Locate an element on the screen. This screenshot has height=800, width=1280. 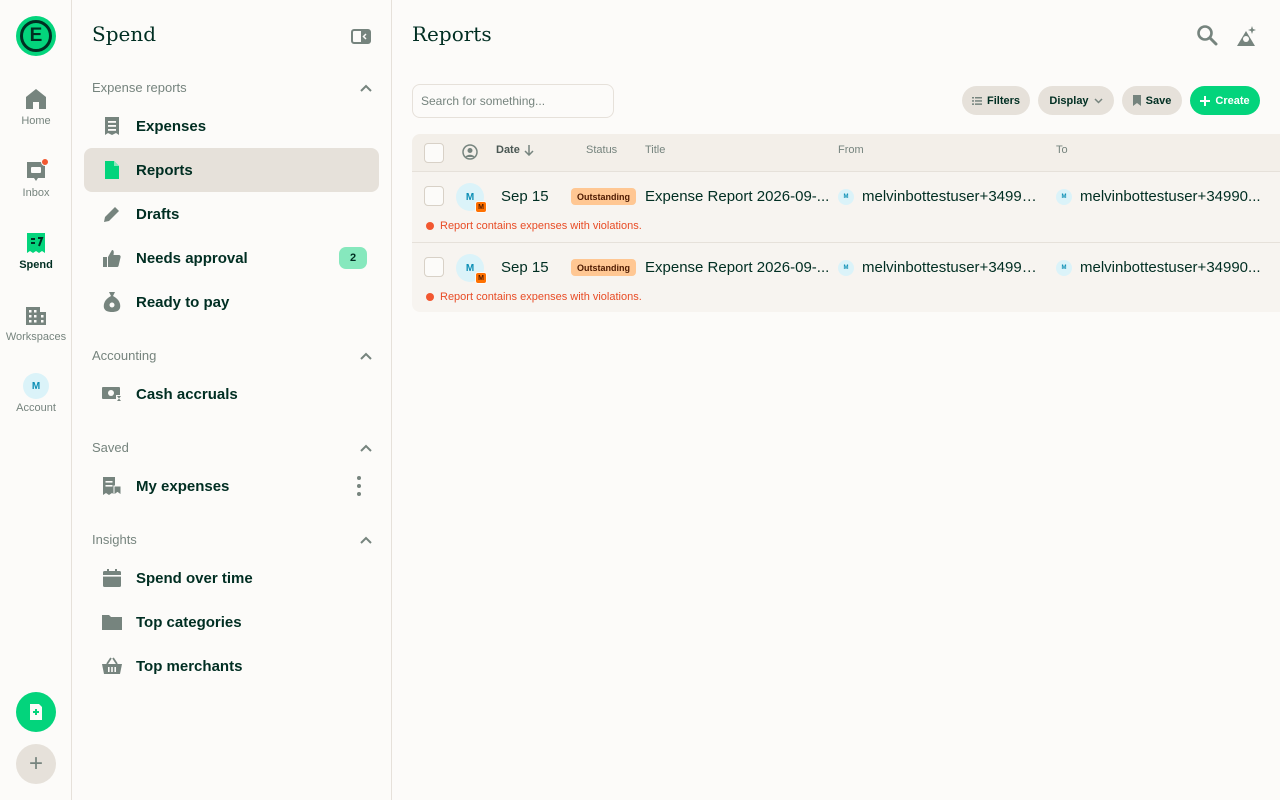
section-label: Accounting is located at coordinates (124, 355).